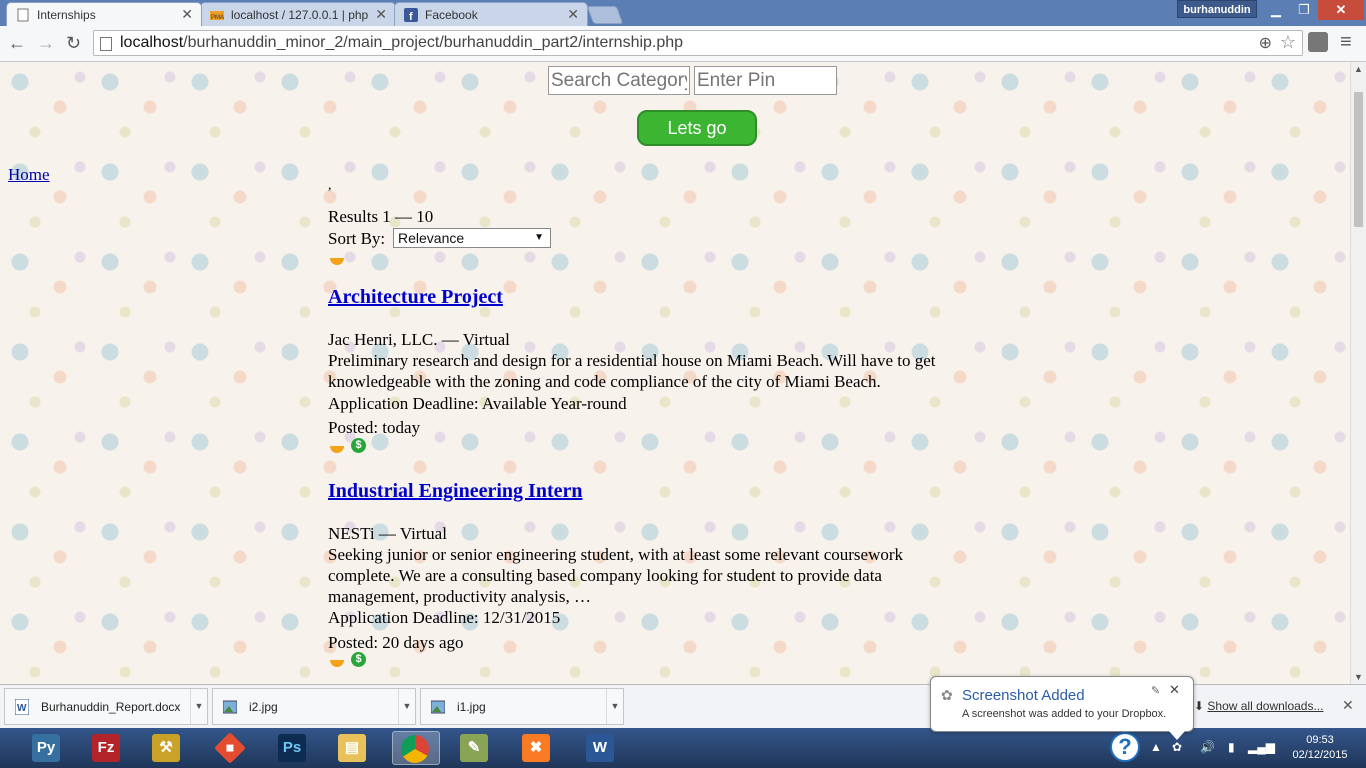  I want to click on listing-title-link: Architecture Project, so click(415, 297).